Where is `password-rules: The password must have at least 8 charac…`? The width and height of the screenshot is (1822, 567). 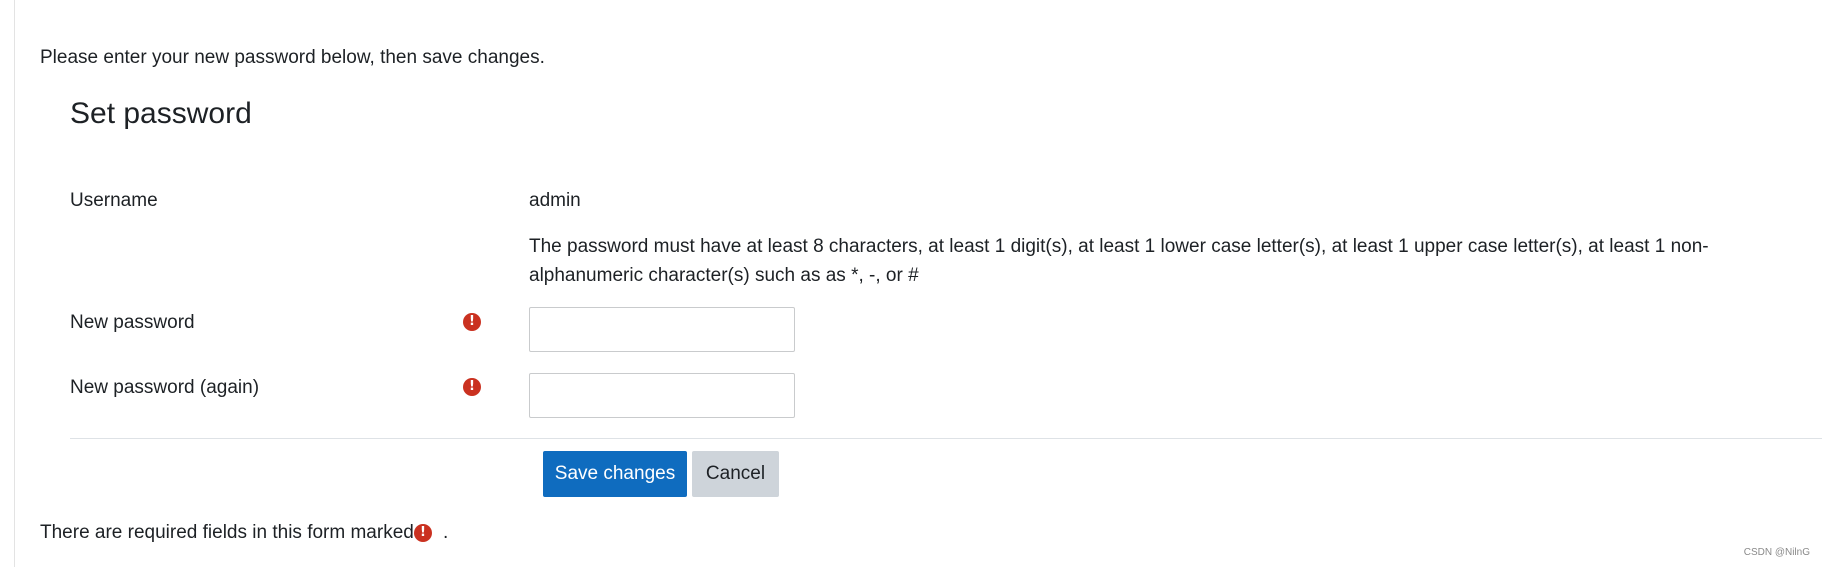
password-rules: The password must have at least 8 charac… is located at coordinates (1119, 261).